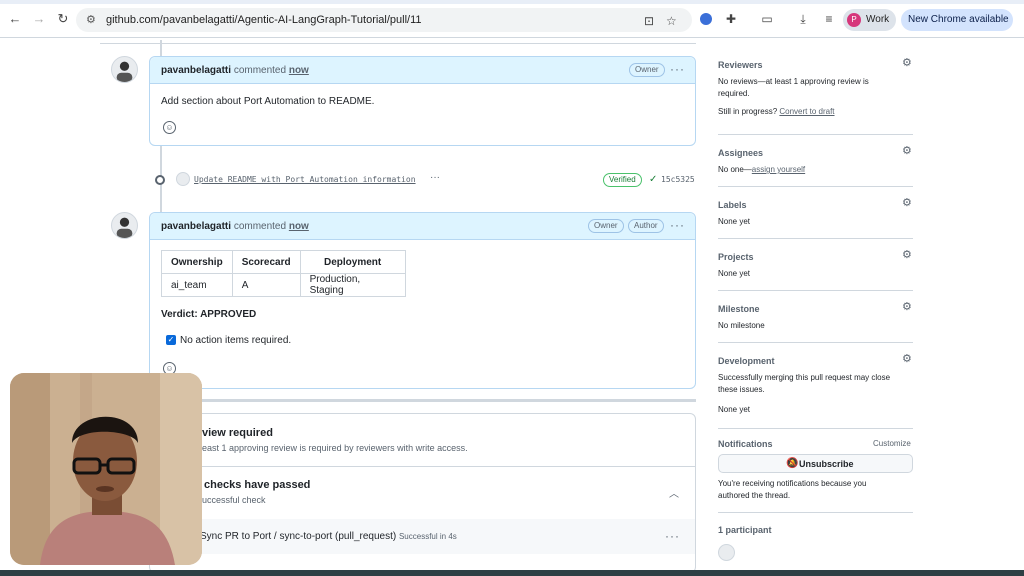 This screenshot has width=1024, height=576. What do you see at coordinates (907, 151) in the screenshot?
I see `assignees-gear-icon: ⚙` at bounding box center [907, 151].